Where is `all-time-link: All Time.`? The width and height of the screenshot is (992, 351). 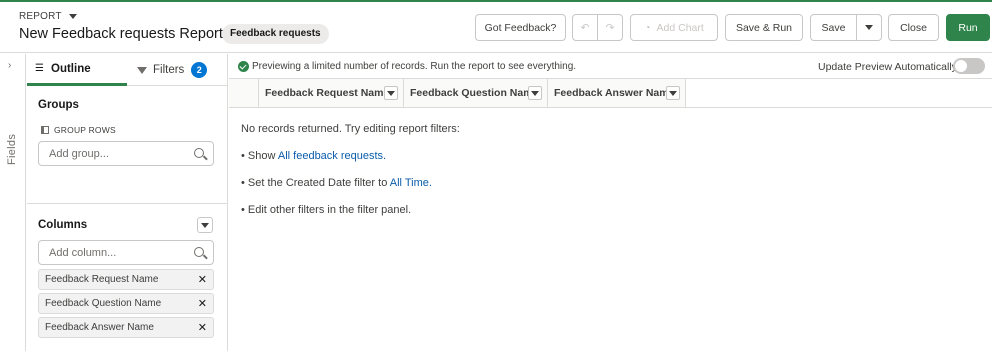 all-time-link: All Time. is located at coordinates (411, 183).